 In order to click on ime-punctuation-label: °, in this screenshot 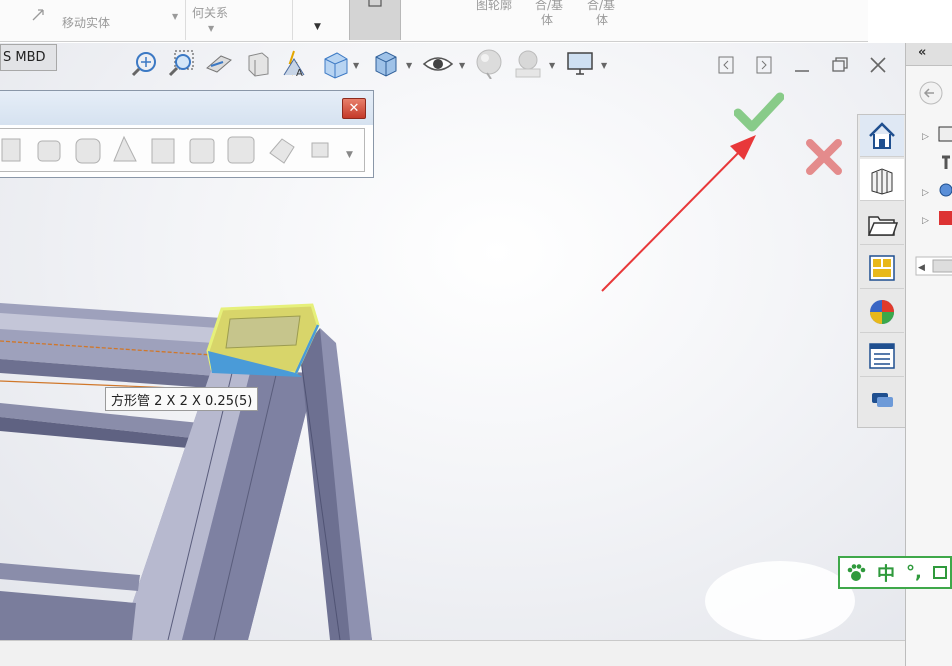, I will do `click(914, 572)`.